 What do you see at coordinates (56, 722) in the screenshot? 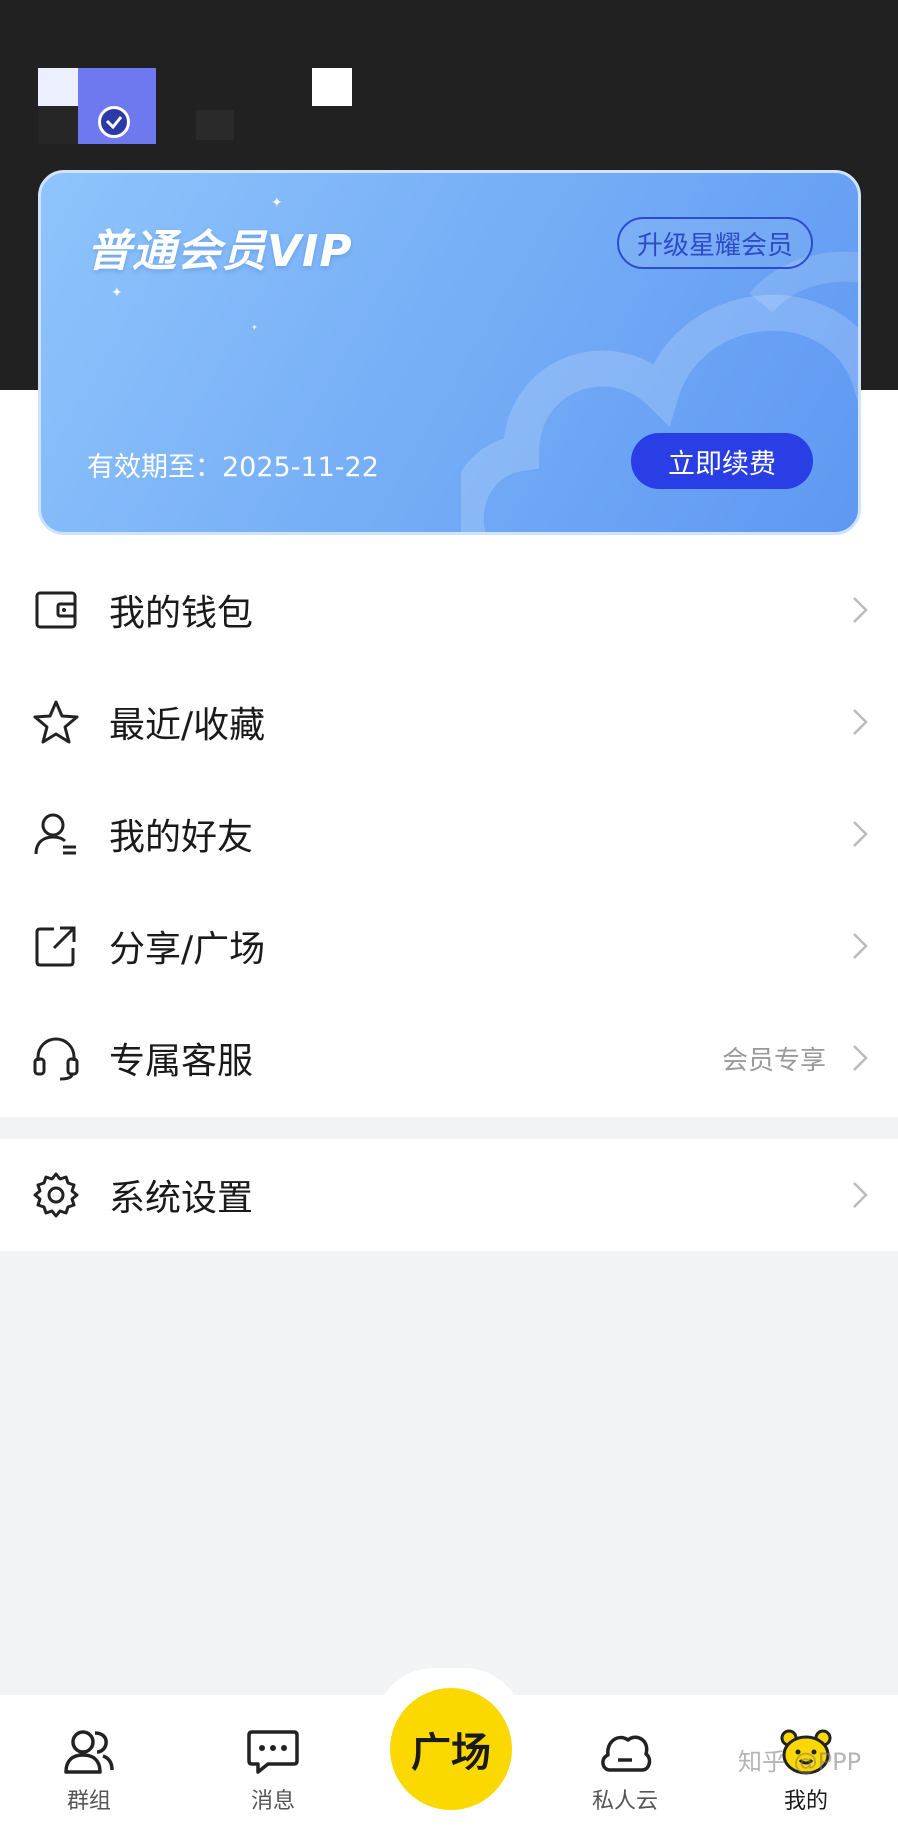
I see `star-icon` at bounding box center [56, 722].